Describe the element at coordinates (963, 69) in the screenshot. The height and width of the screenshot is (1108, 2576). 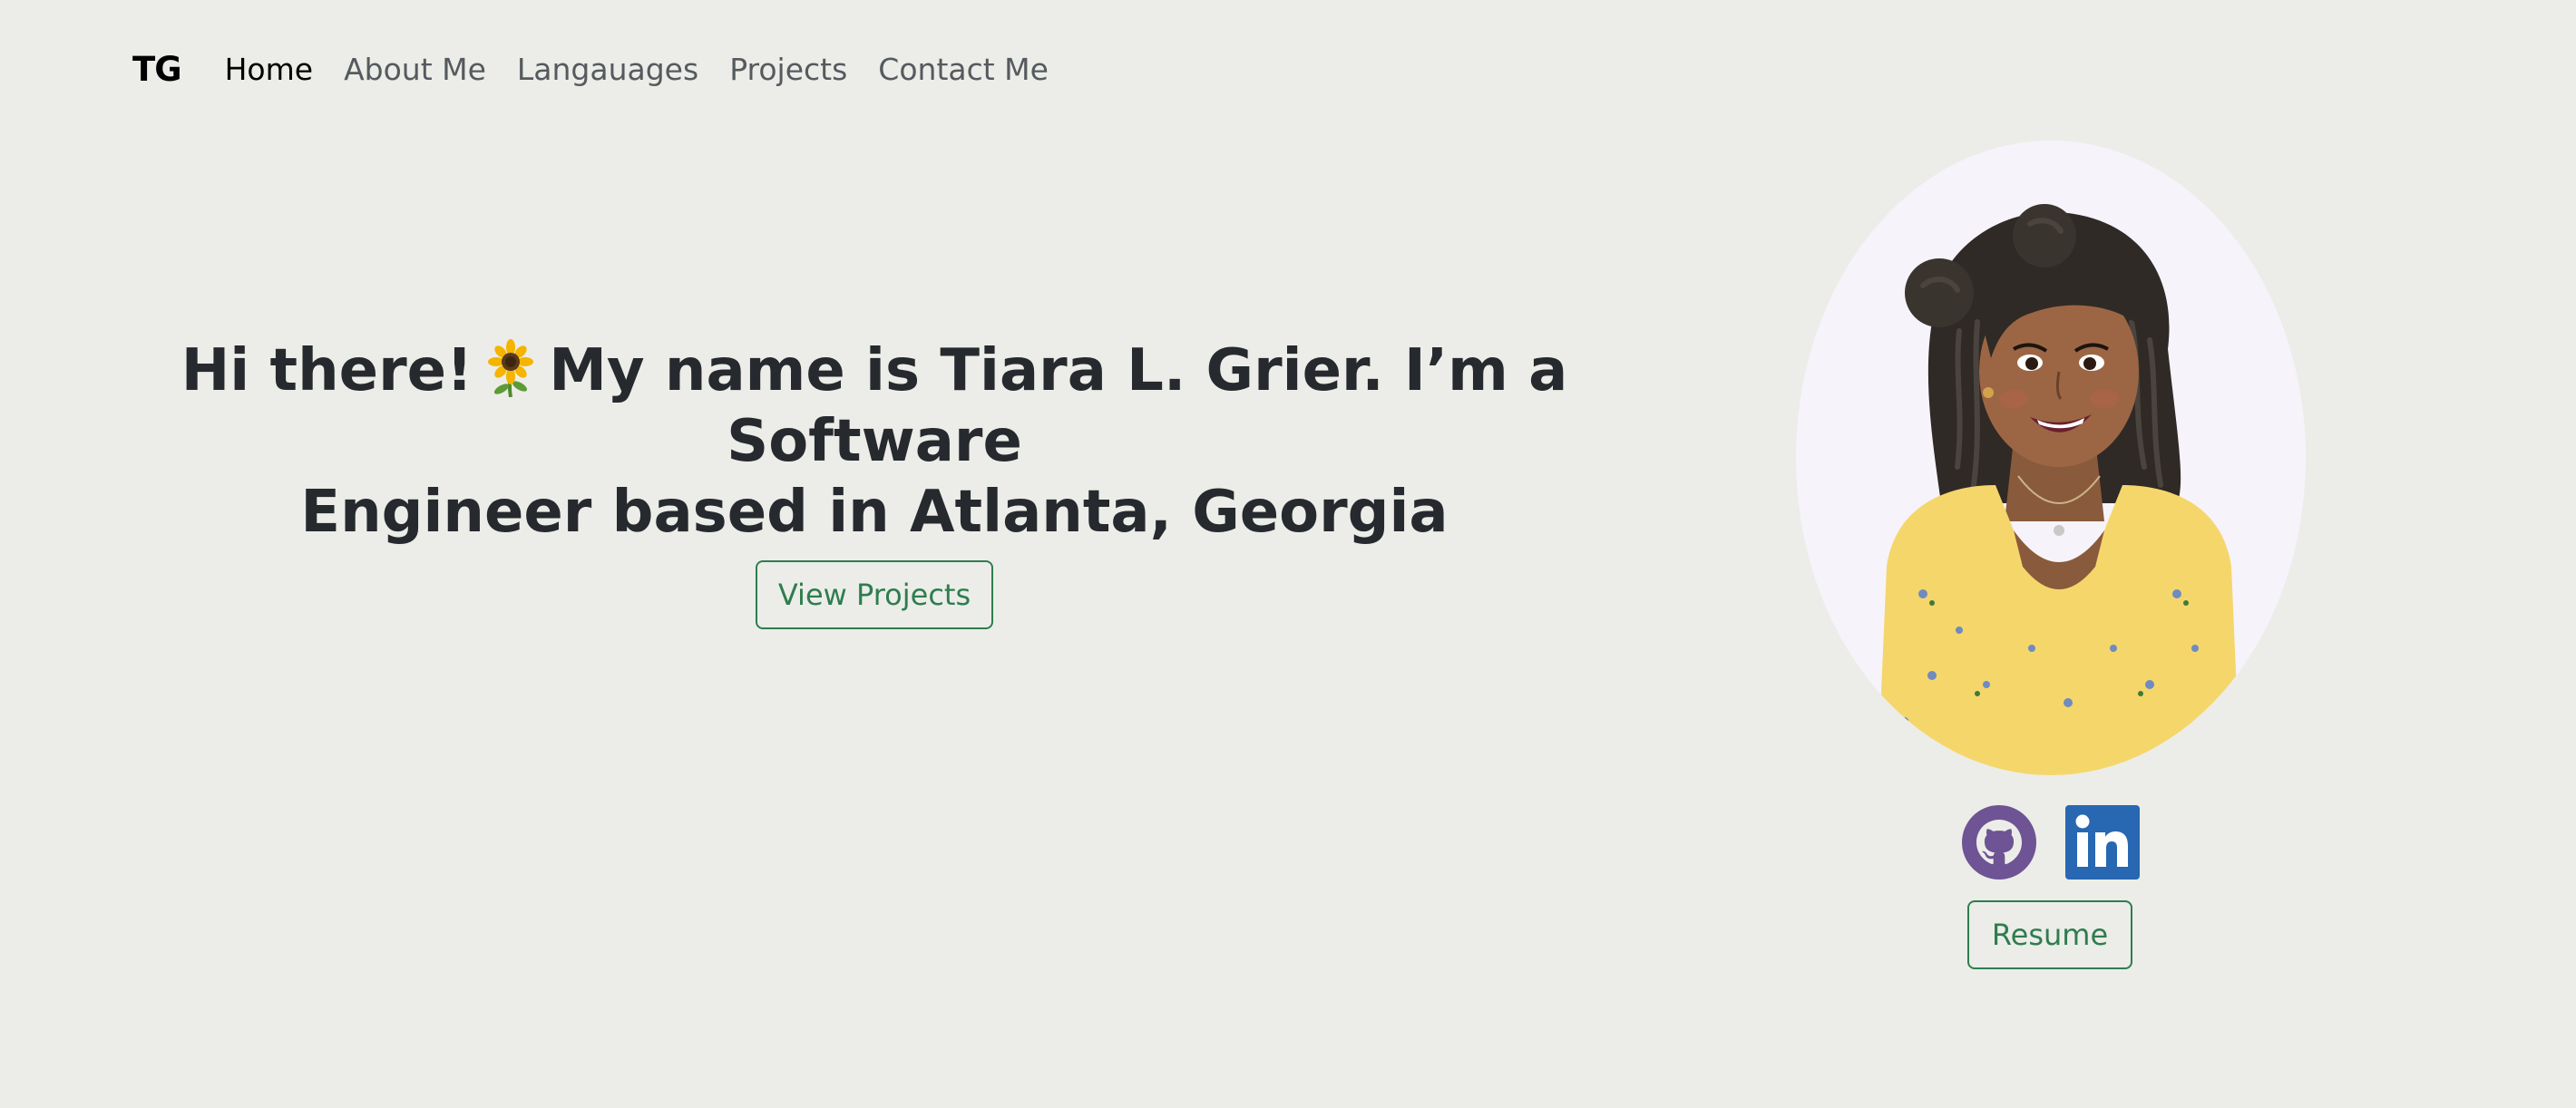
I see `nav-link-contact-me: Contact Me` at that location.